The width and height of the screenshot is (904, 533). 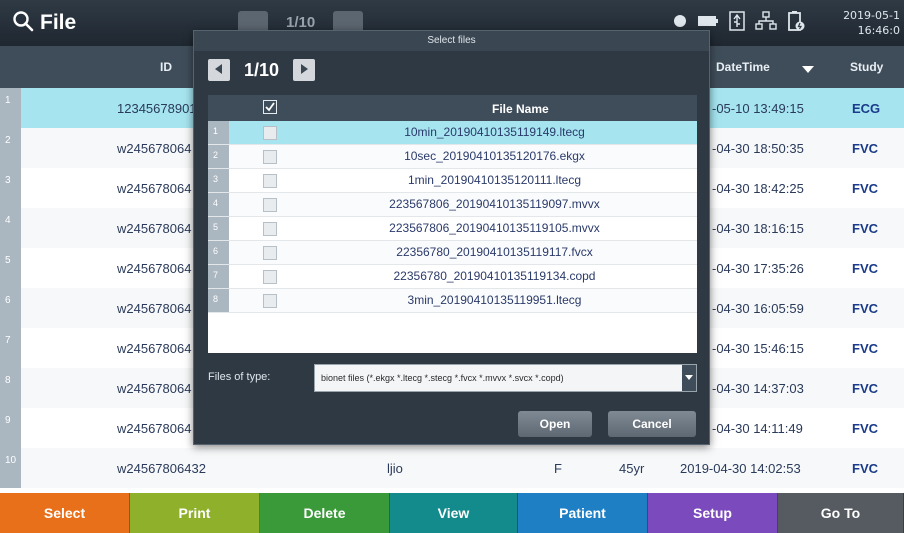 I want to click on chevron-left-icon, so click(x=219, y=70).